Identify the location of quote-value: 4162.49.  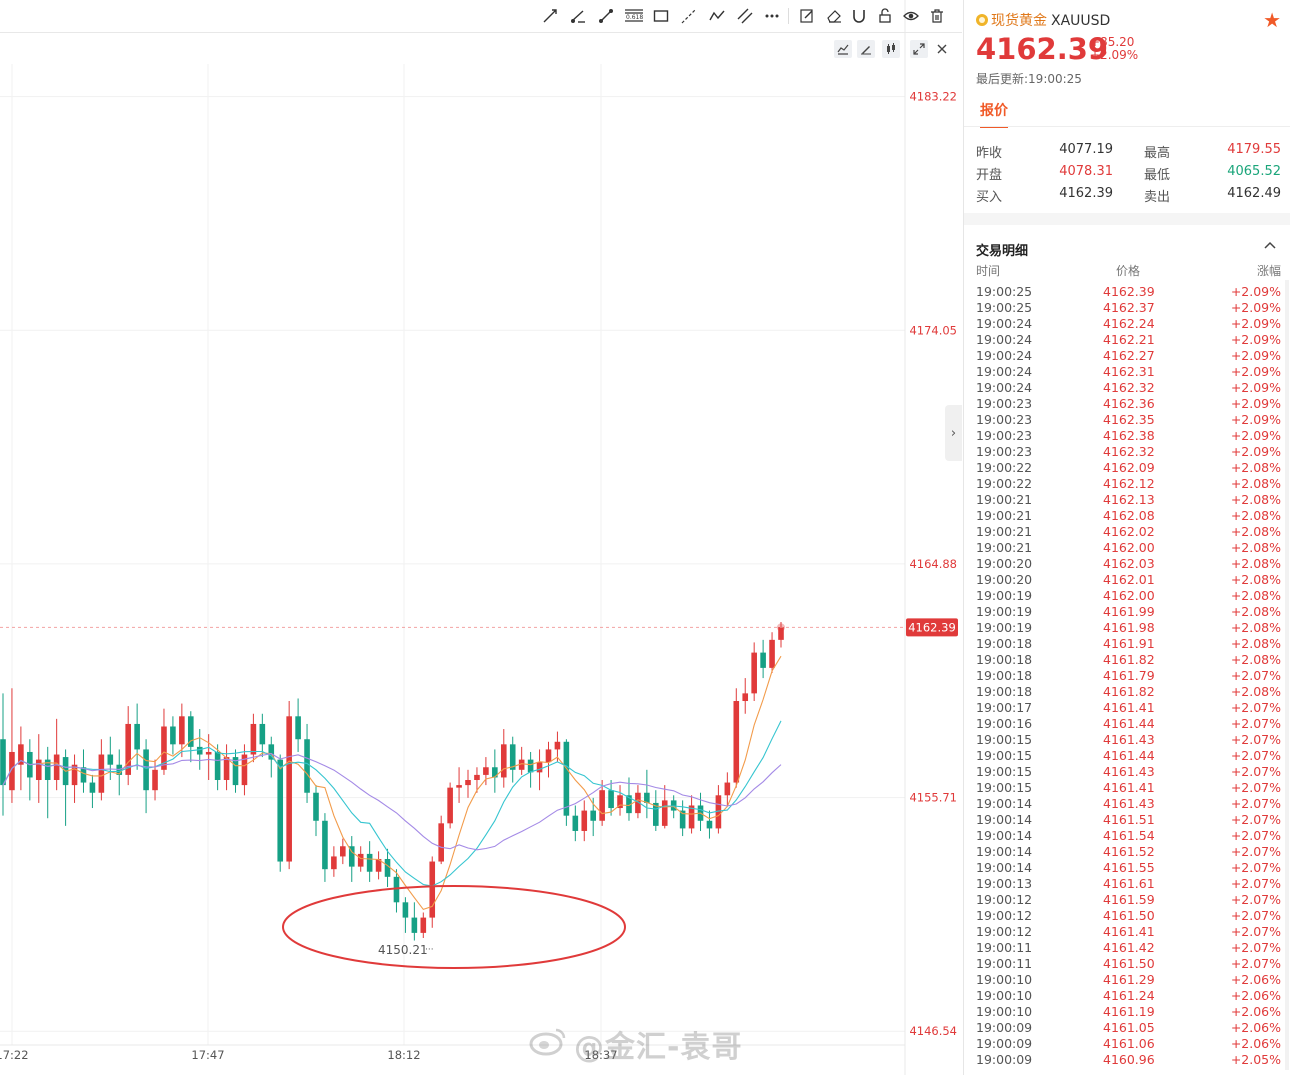
(1254, 193).